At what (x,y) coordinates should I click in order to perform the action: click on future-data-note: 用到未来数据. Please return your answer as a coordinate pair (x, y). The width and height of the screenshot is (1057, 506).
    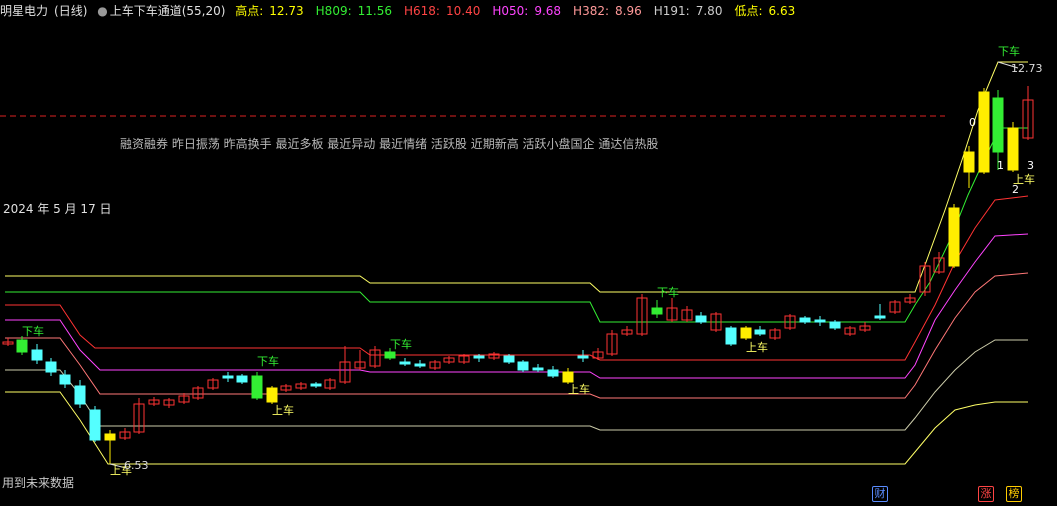
    Looking at the image, I should click on (38, 483).